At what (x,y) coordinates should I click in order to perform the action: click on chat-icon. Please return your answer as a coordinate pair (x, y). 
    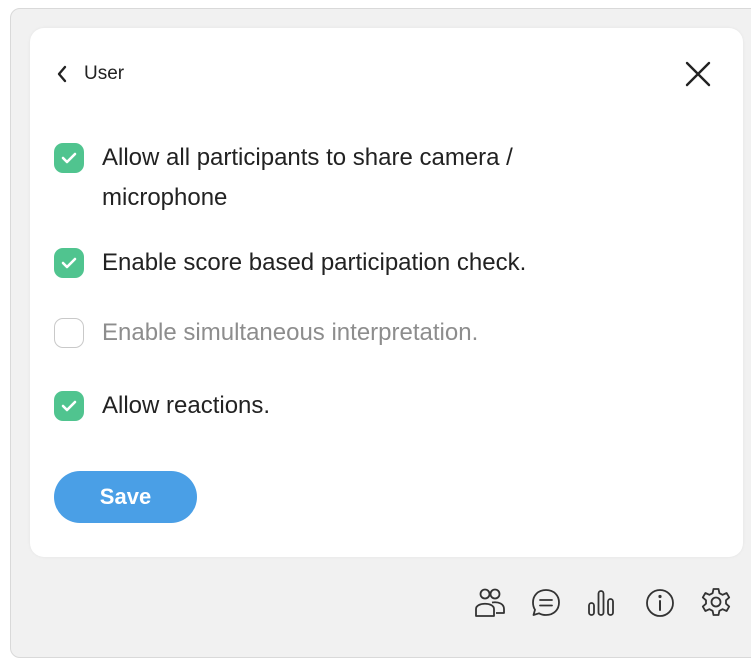
    Looking at the image, I should click on (546, 602).